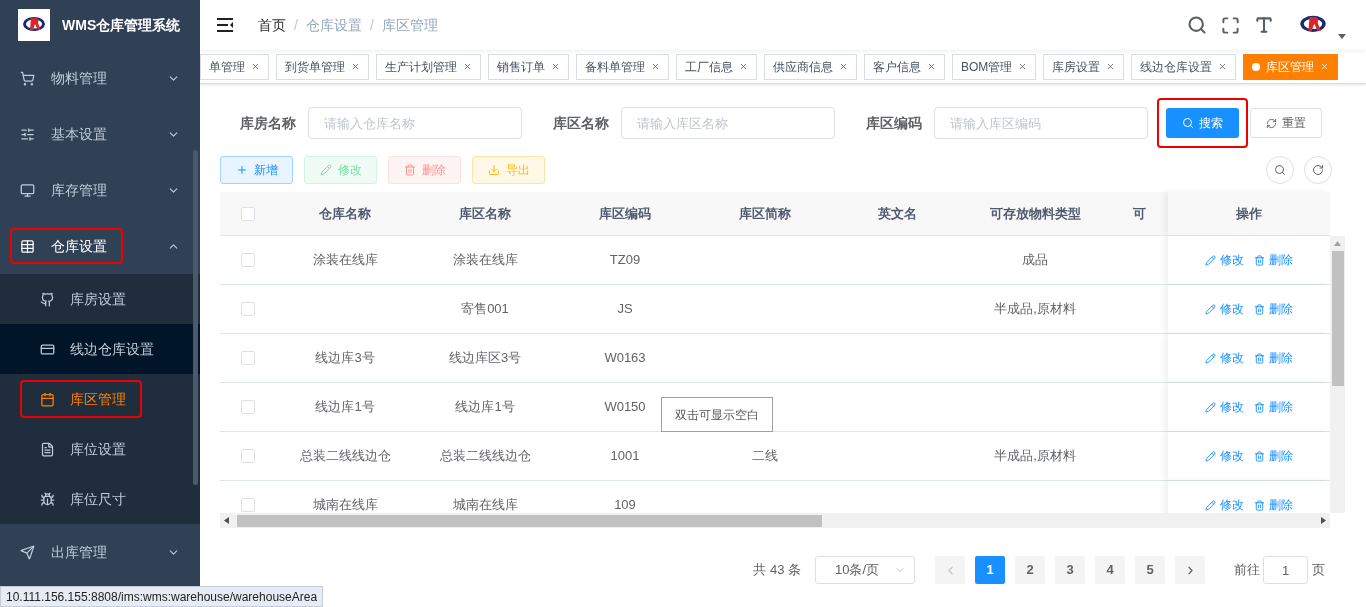 Image resolution: width=1366 pixels, height=607 pixels. I want to click on search-field: 请输入库区名称, so click(728, 123).